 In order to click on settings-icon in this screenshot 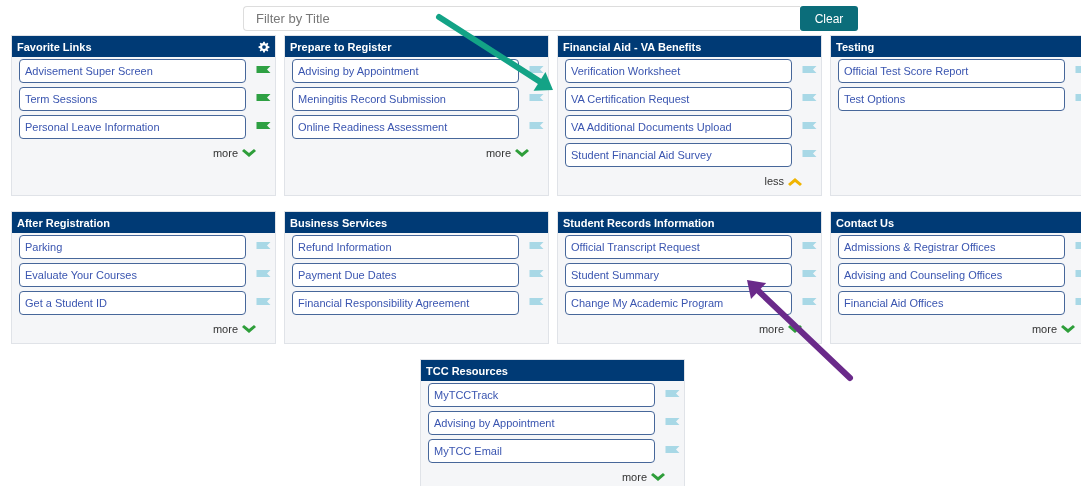, I will do `click(264, 46)`.